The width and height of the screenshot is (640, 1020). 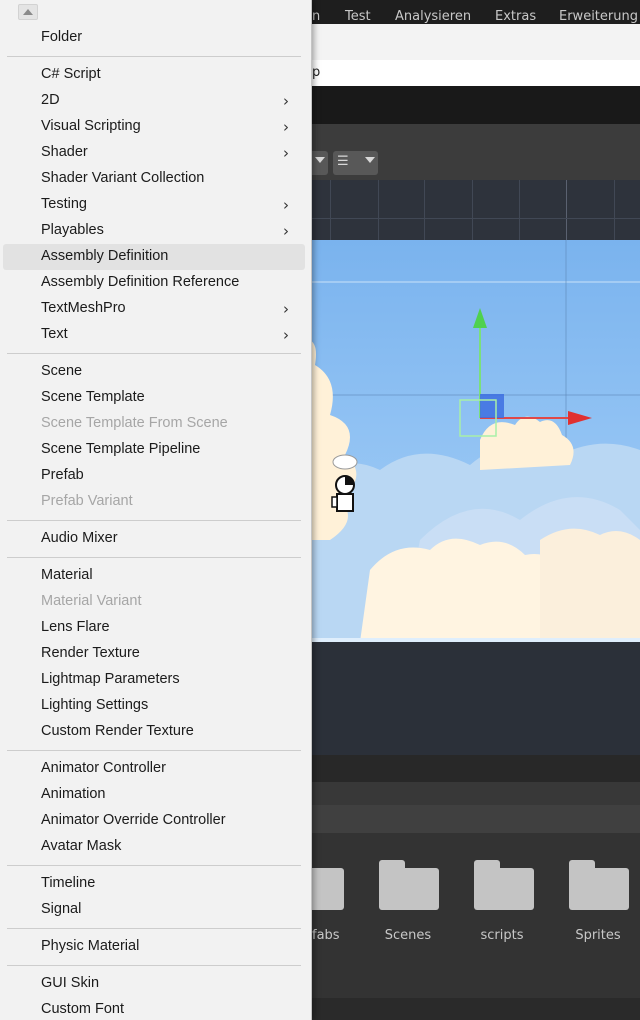 What do you see at coordinates (154, 205) in the screenshot?
I see `menu-item-testing: Testing ›` at bounding box center [154, 205].